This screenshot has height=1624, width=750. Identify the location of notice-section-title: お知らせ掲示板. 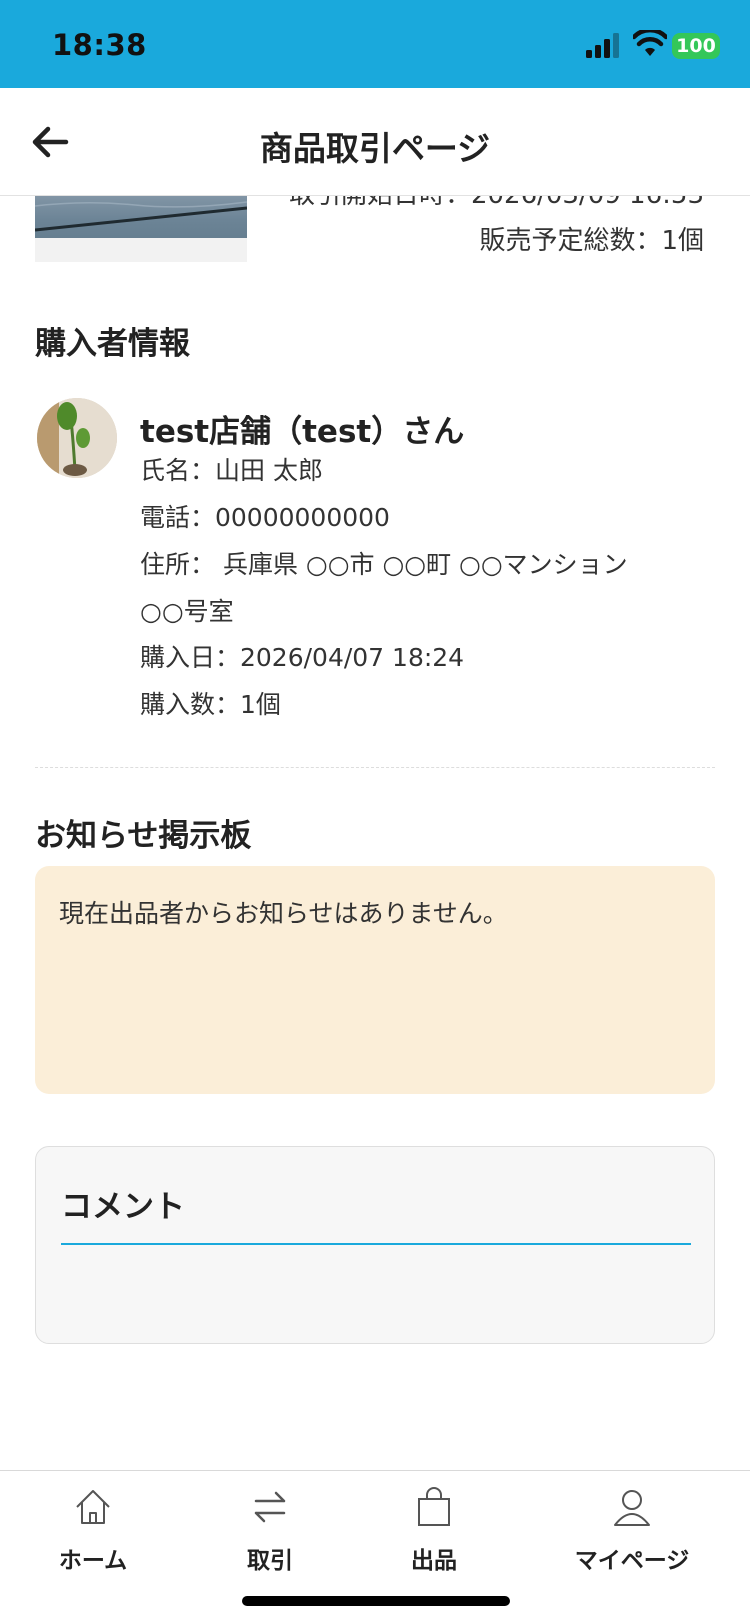
(143, 836).